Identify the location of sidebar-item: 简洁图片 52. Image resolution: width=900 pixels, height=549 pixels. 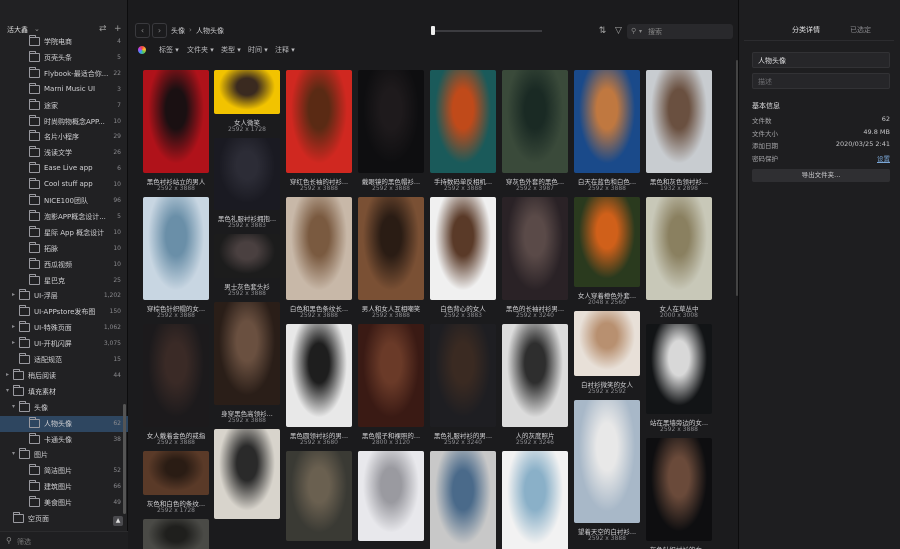
(64, 471).